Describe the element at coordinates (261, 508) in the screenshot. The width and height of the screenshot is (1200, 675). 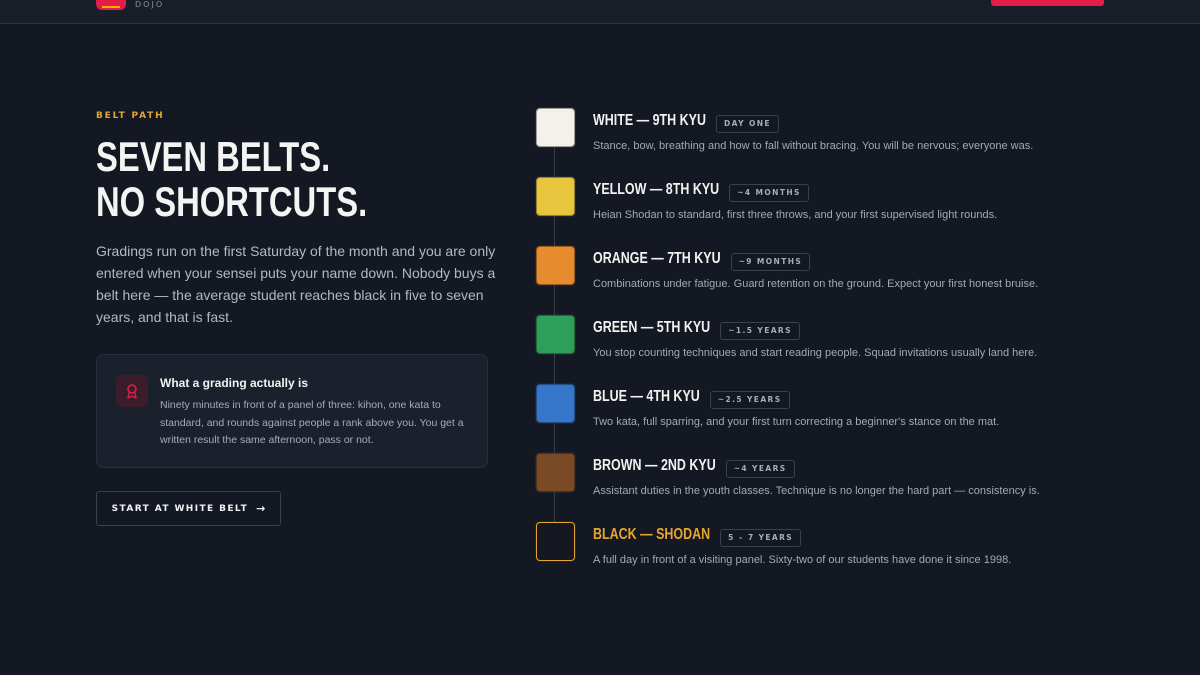
I see `arrow-right-icon: →` at that location.